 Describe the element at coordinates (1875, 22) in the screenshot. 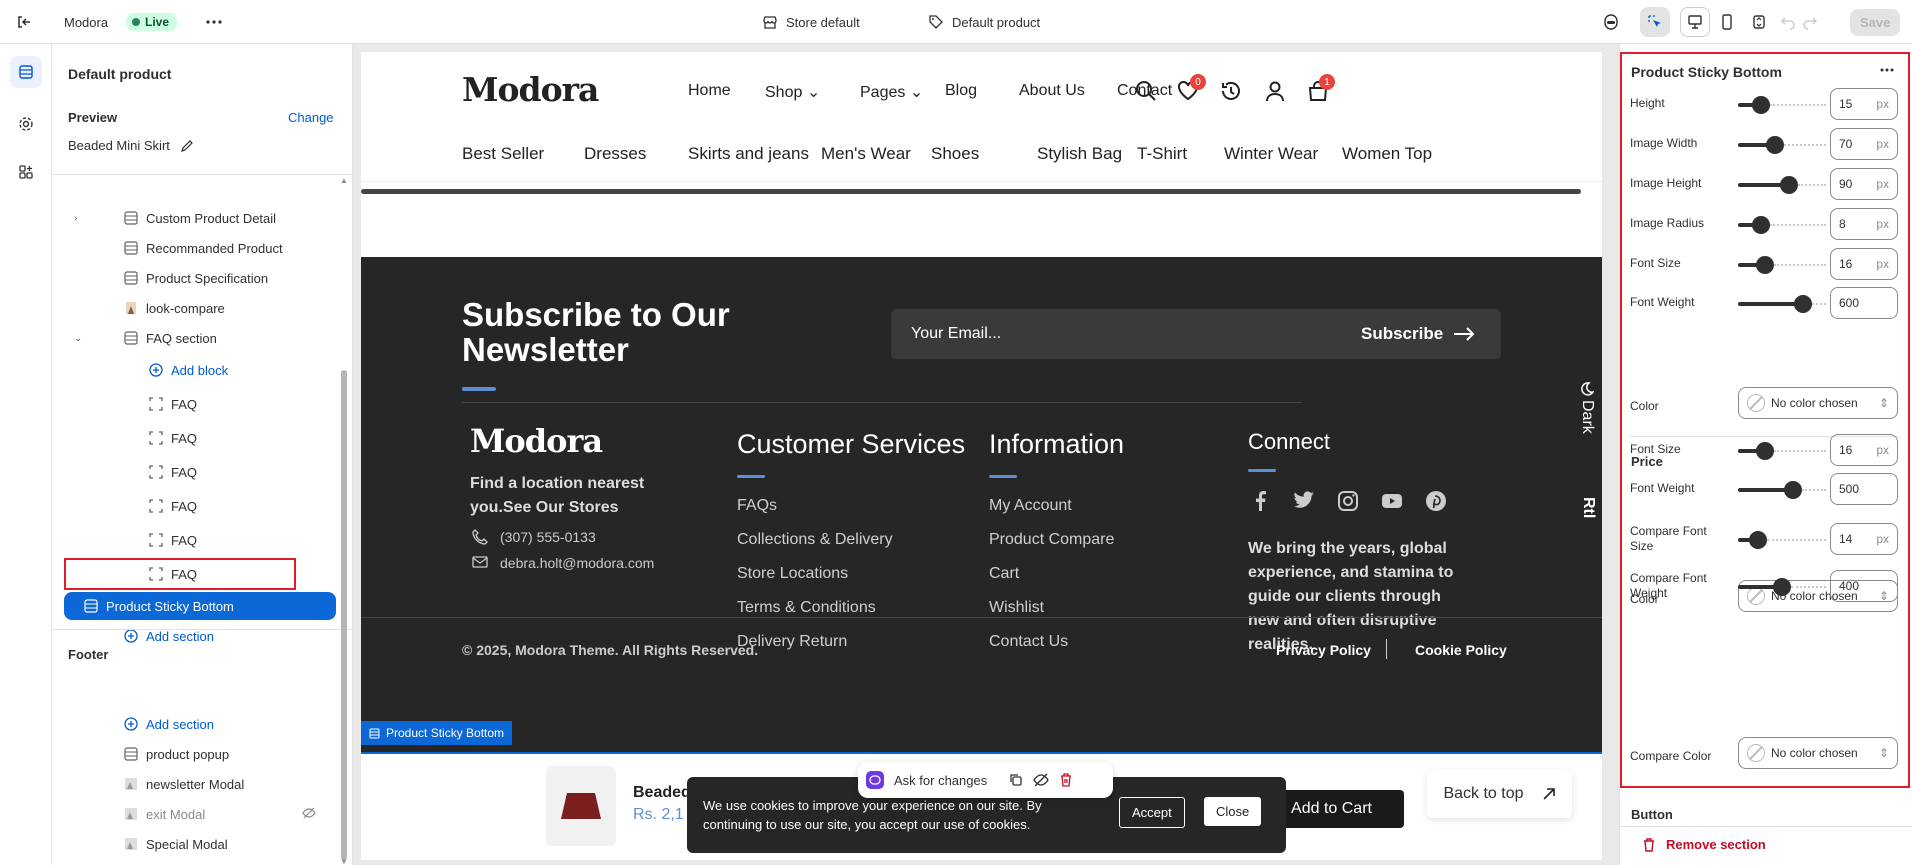

I see `save-button: Save` at that location.